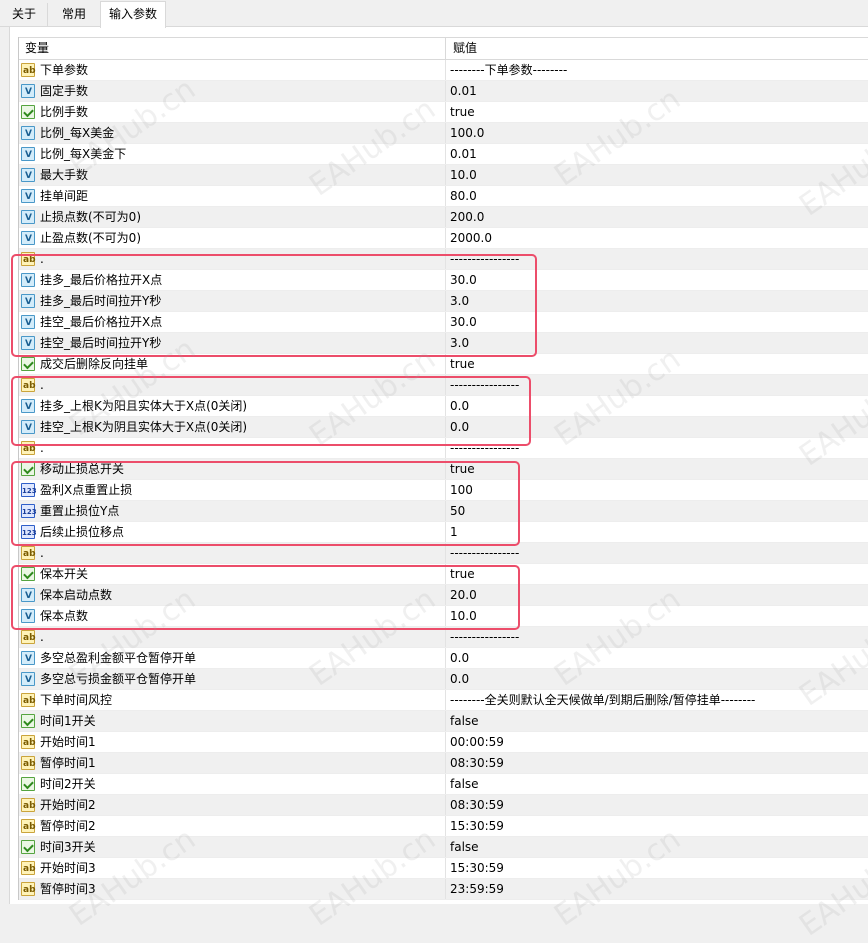 The height and width of the screenshot is (943, 868). What do you see at coordinates (443, 784) in the screenshot?
I see `table-row: 时间2开关 false` at bounding box center [443, 784].